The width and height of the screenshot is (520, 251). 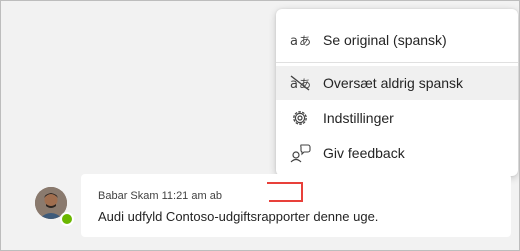 I want to click on translate-icon: a あ, so click(x=300, y=40).